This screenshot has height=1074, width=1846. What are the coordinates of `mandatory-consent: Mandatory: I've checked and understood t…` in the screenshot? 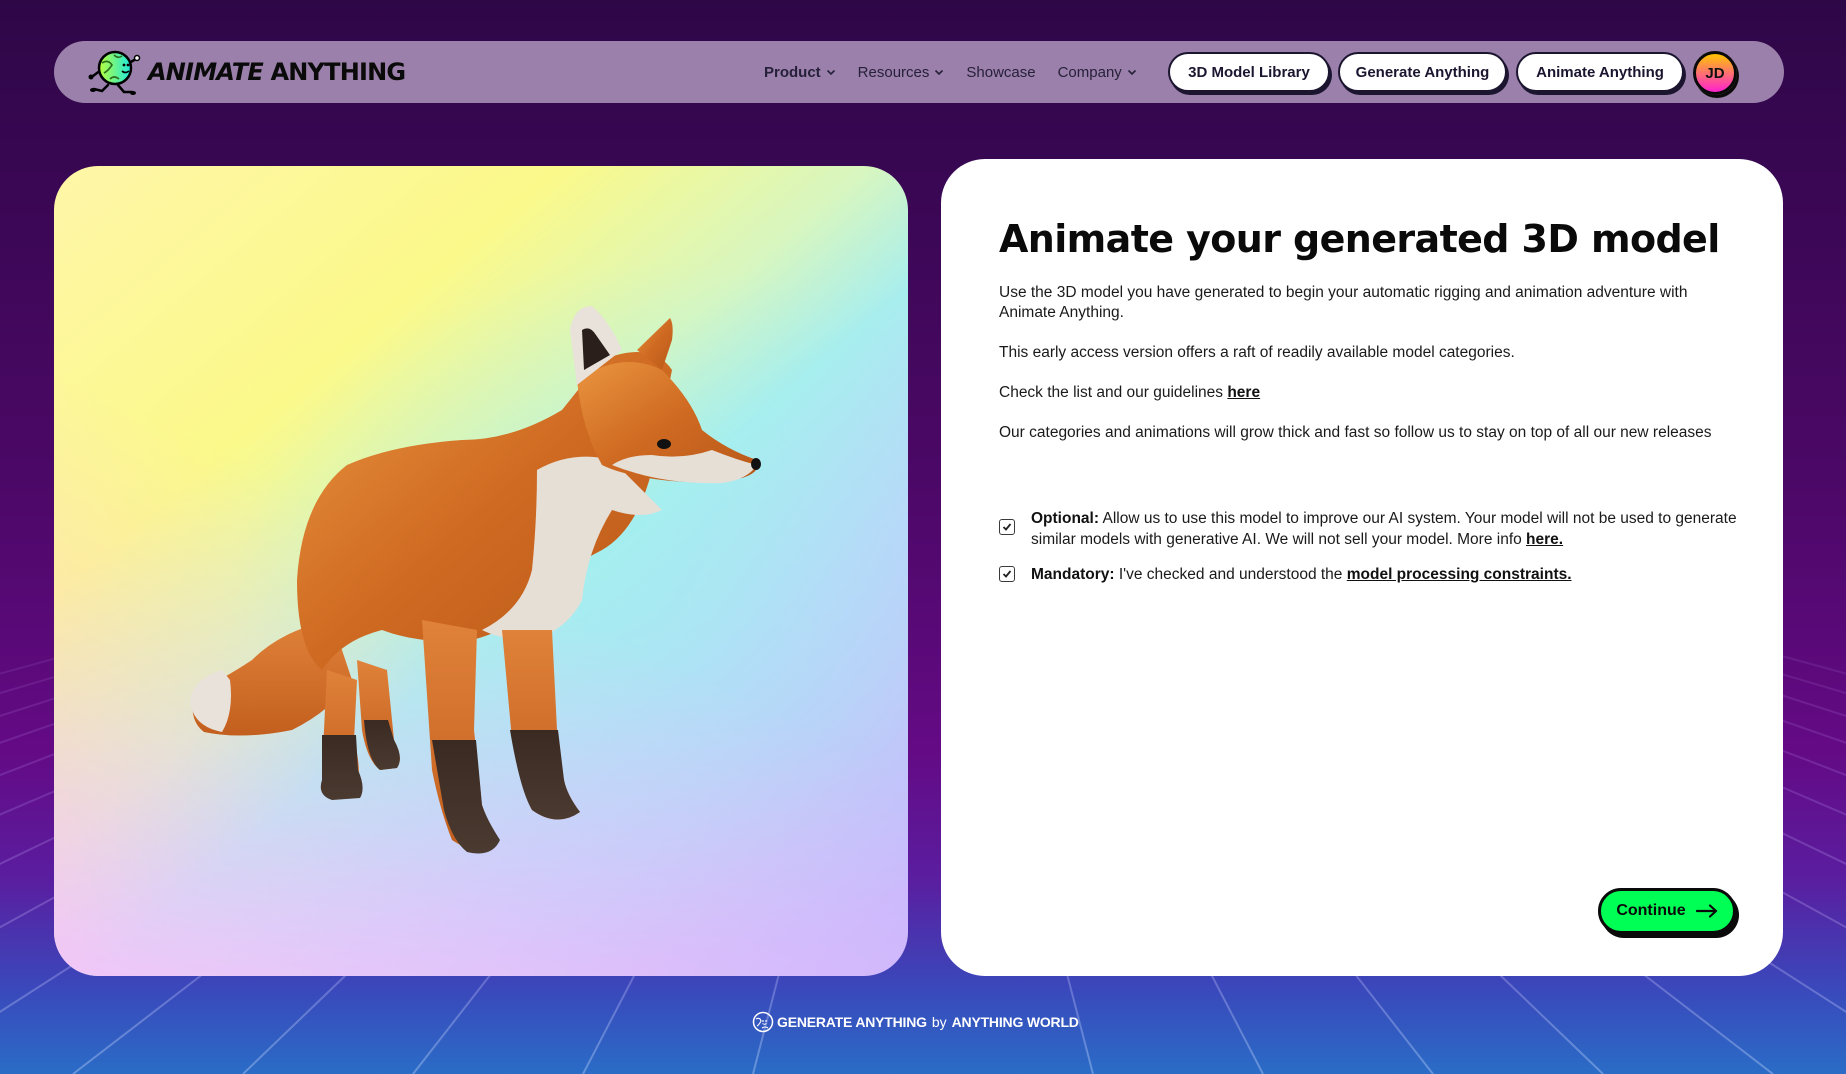 It's located at (1369, 574).